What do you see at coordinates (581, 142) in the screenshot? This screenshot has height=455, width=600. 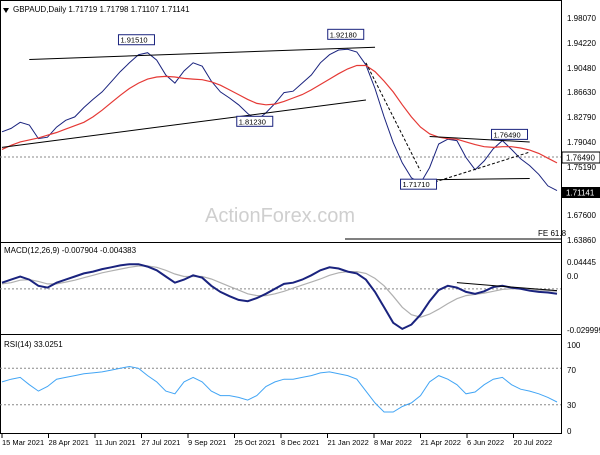 I see `price-tick-6: 1.79040` at bounding box center [581, 142].